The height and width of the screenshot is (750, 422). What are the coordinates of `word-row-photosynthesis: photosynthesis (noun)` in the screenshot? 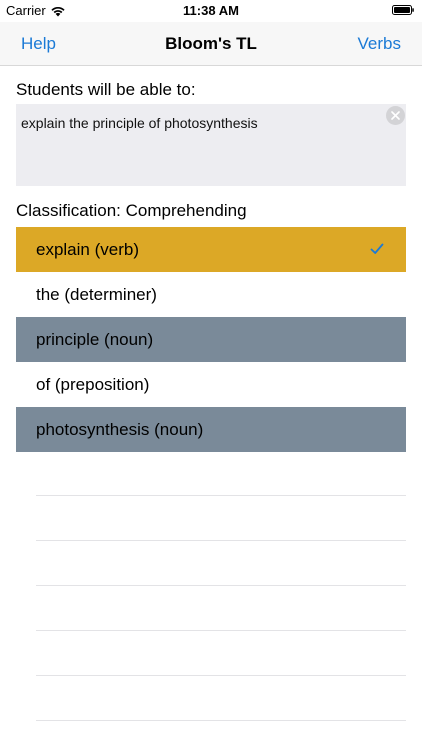 It's located at (211, 429).